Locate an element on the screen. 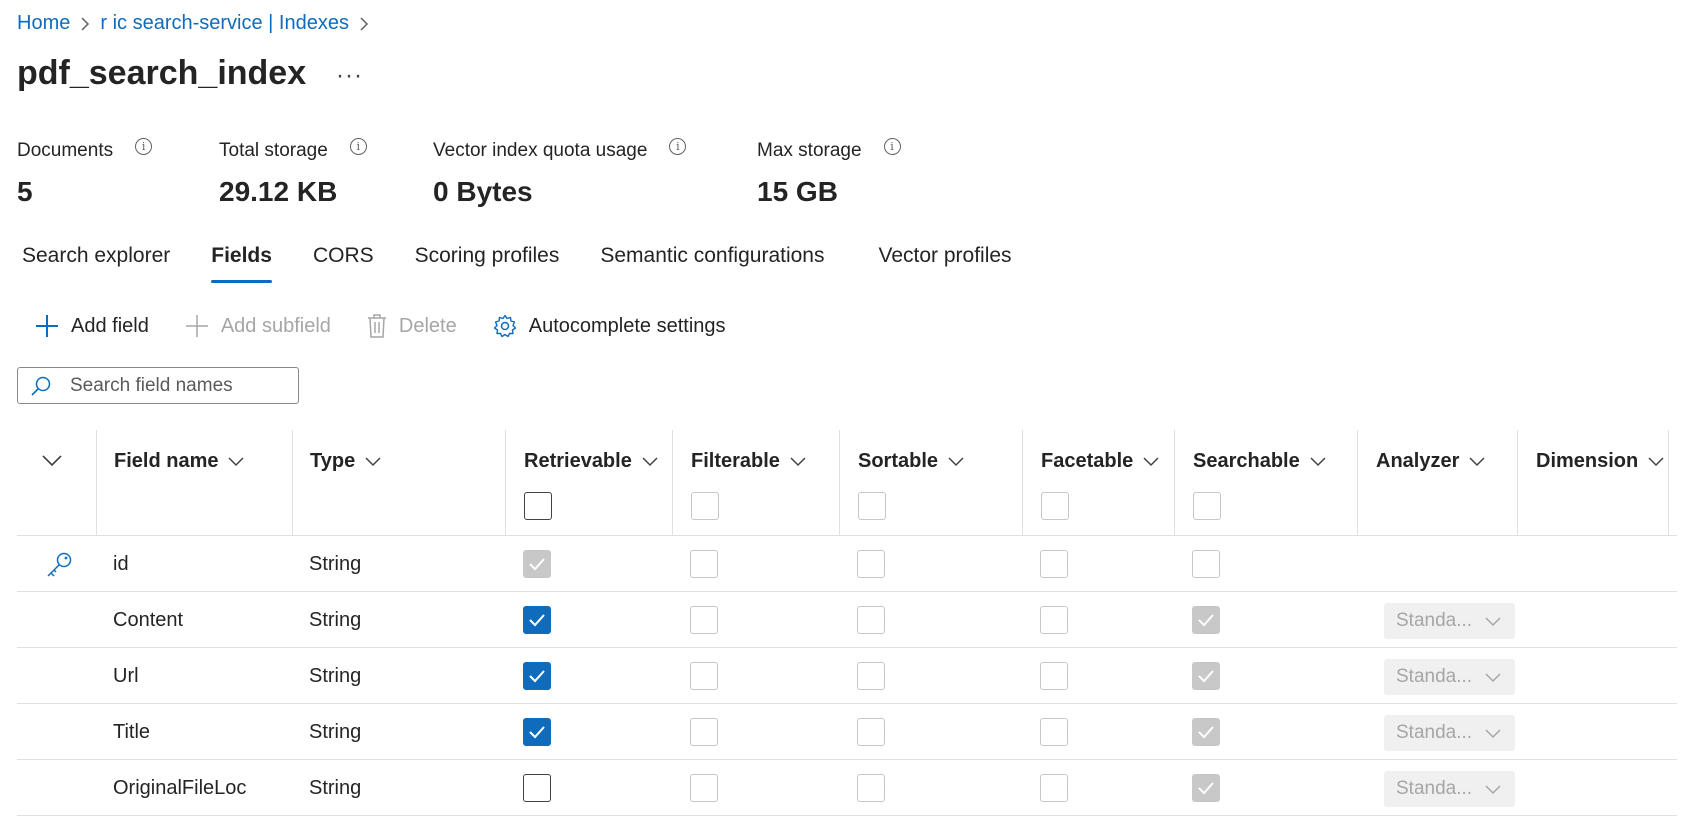 This screenshot has height=828, width=1689. search-icon is located at coordinates (41, 386).